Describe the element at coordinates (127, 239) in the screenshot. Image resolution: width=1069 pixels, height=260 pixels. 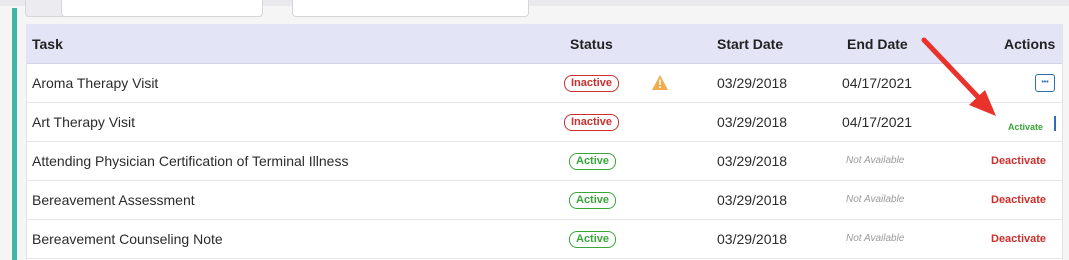
I see `task-name: Bereavement Counseling Note` at that location.